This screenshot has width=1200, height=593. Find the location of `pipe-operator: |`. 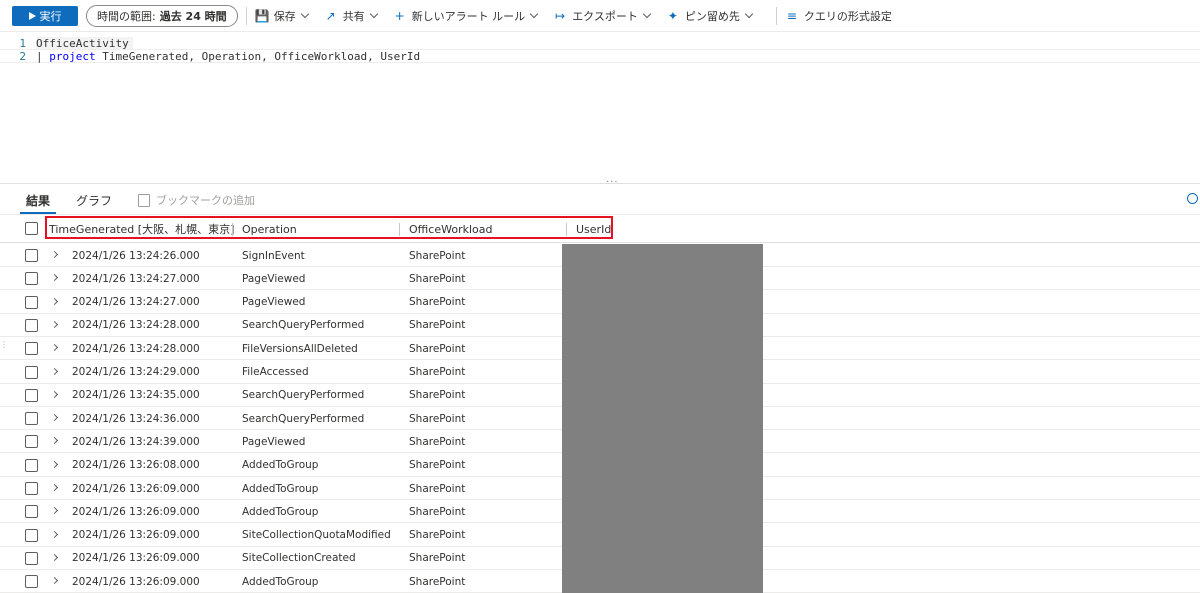

pipe-operator: | is located at coordinates (43, 56).